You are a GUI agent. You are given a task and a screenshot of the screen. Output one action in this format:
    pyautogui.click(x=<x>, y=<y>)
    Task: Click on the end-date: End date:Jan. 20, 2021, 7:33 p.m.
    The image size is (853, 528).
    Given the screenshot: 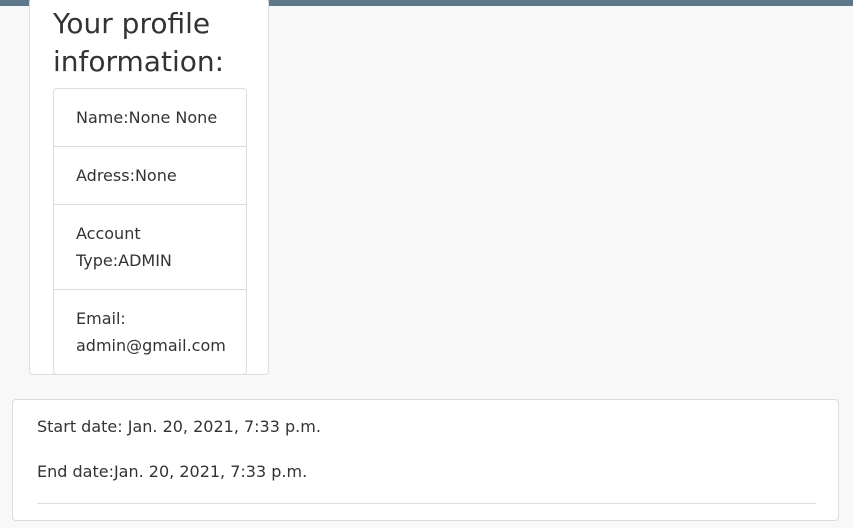 What is the action you would take?
    pyautogui.click(x=172, y=471)
    